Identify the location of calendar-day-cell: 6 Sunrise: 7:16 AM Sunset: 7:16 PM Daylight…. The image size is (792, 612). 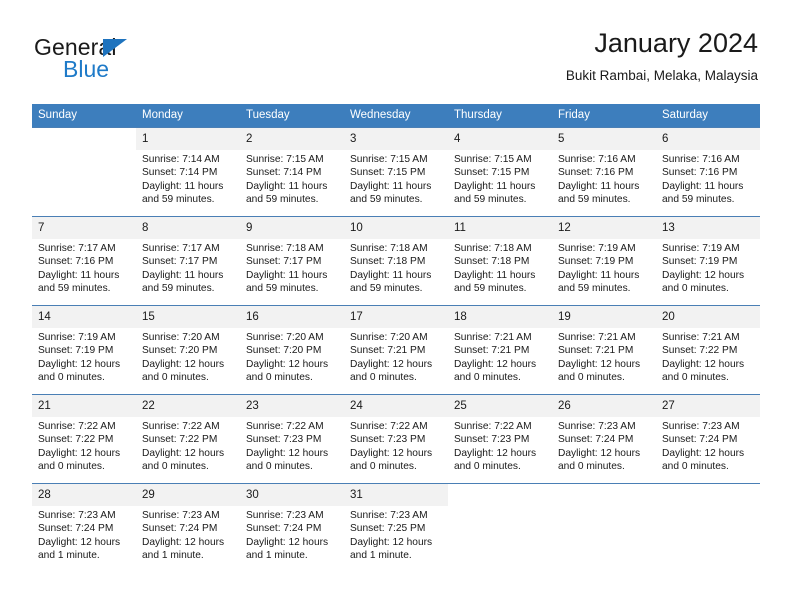
(708, 172).